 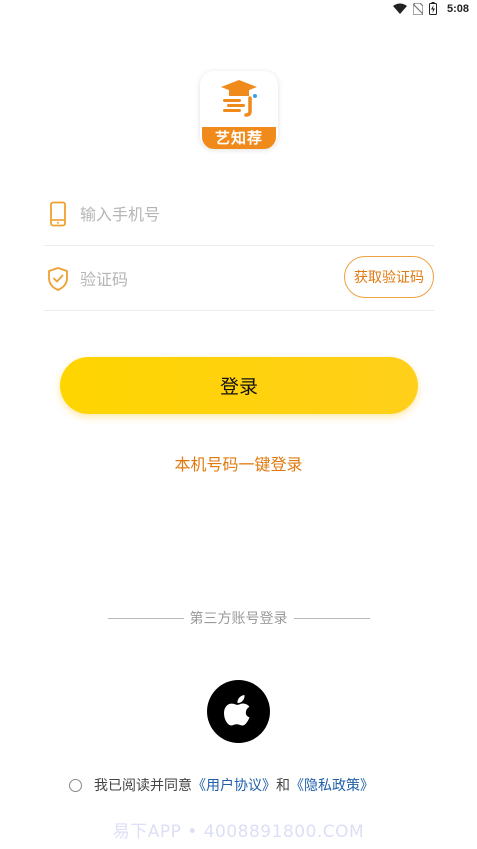 What do you see at coordinates (417, 8) in the screenshot?
I see `no-sim-icon` at bounding box center [417, 8].